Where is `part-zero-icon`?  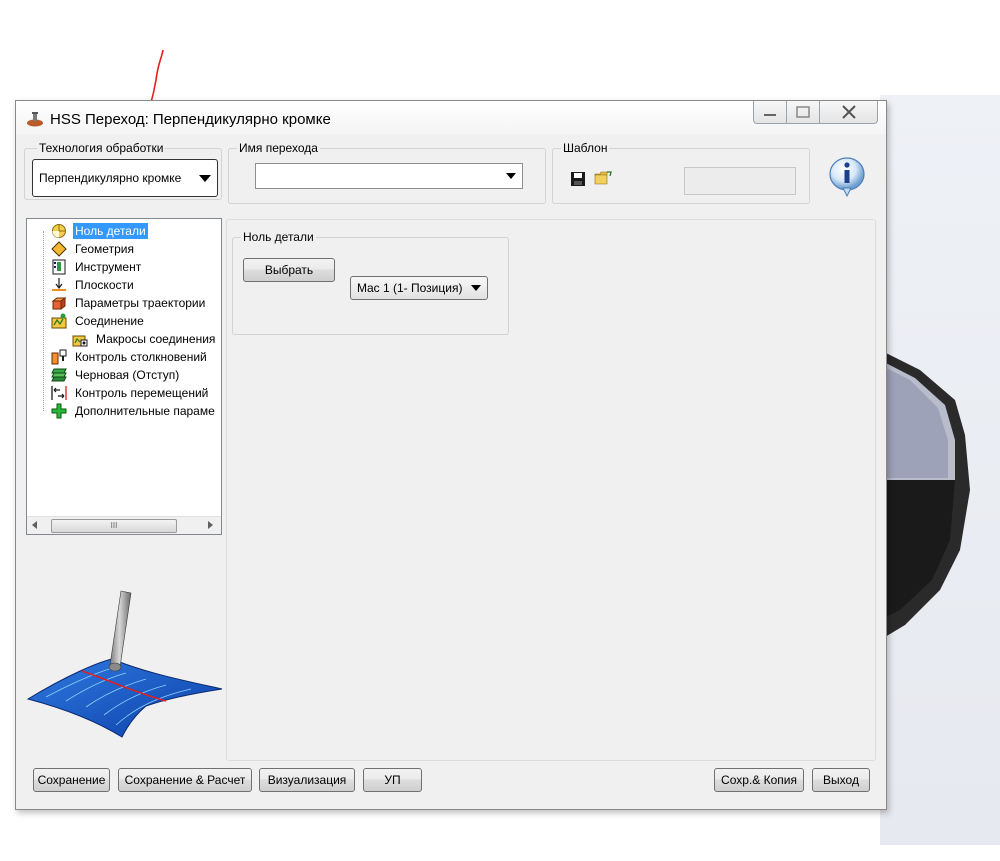
part-zero-icon is located at coordinates (59, 231).